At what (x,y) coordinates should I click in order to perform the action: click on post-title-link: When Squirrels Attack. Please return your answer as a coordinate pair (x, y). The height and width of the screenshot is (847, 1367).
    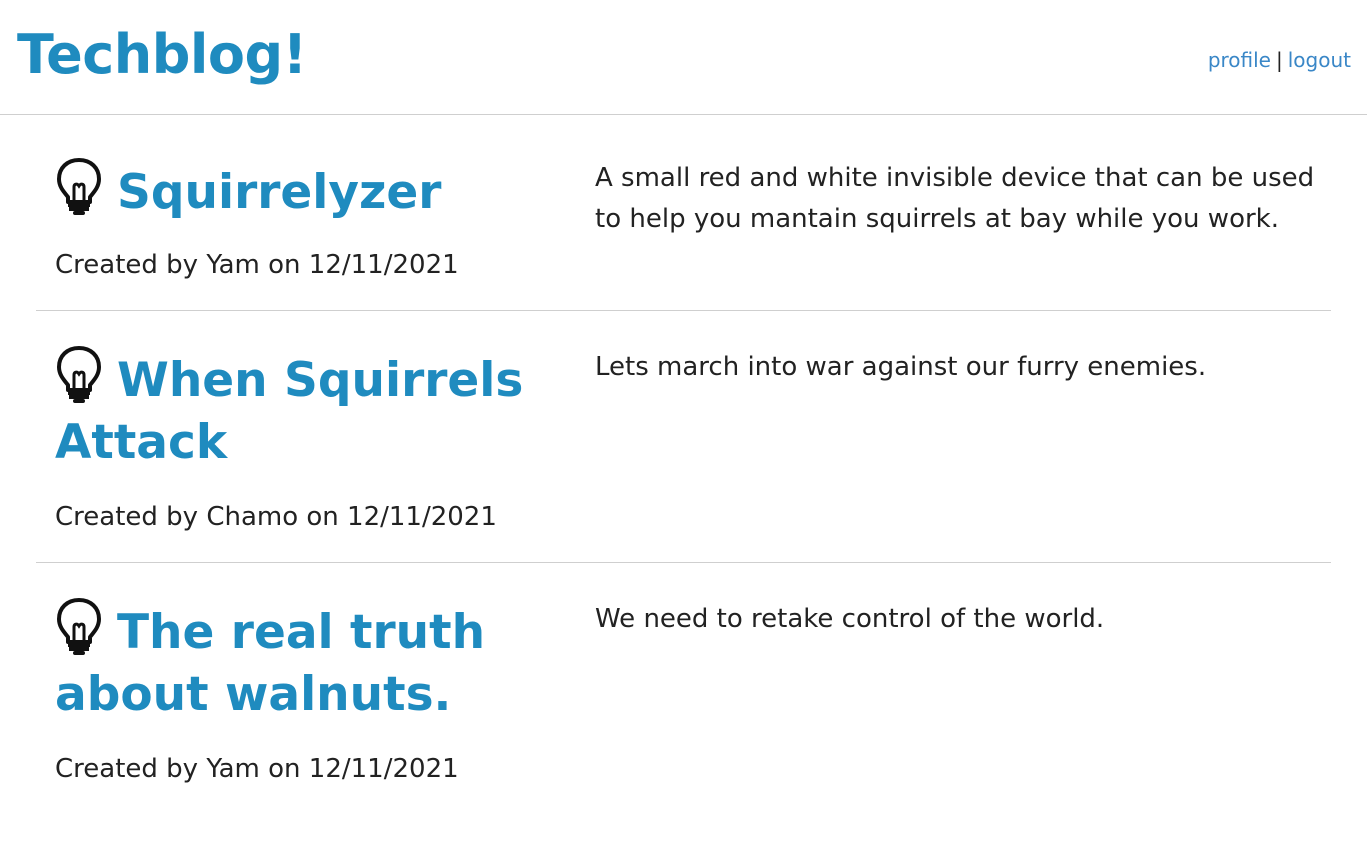
    Looking at the image, I should click on (290, 409).